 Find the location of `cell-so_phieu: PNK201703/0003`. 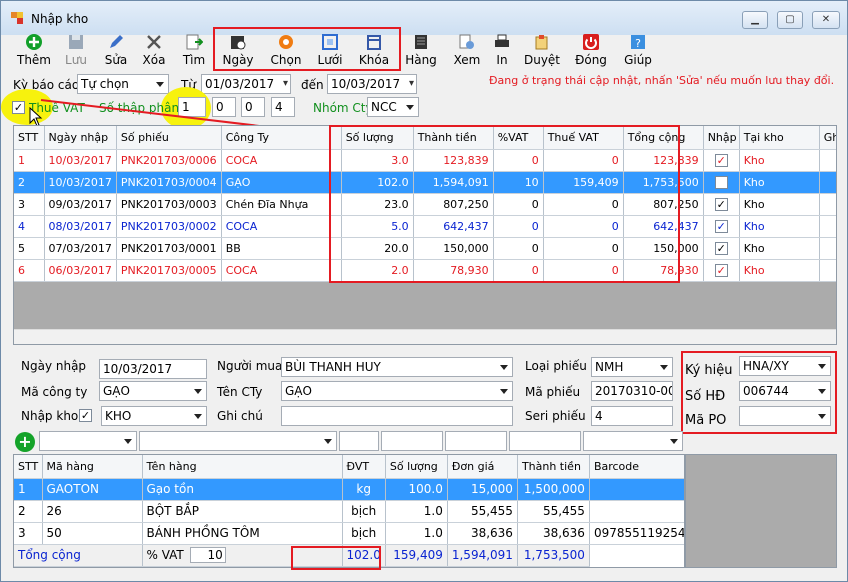

cell-so_phieu: PNK201703/0003 is located at coordinates (169, 204).